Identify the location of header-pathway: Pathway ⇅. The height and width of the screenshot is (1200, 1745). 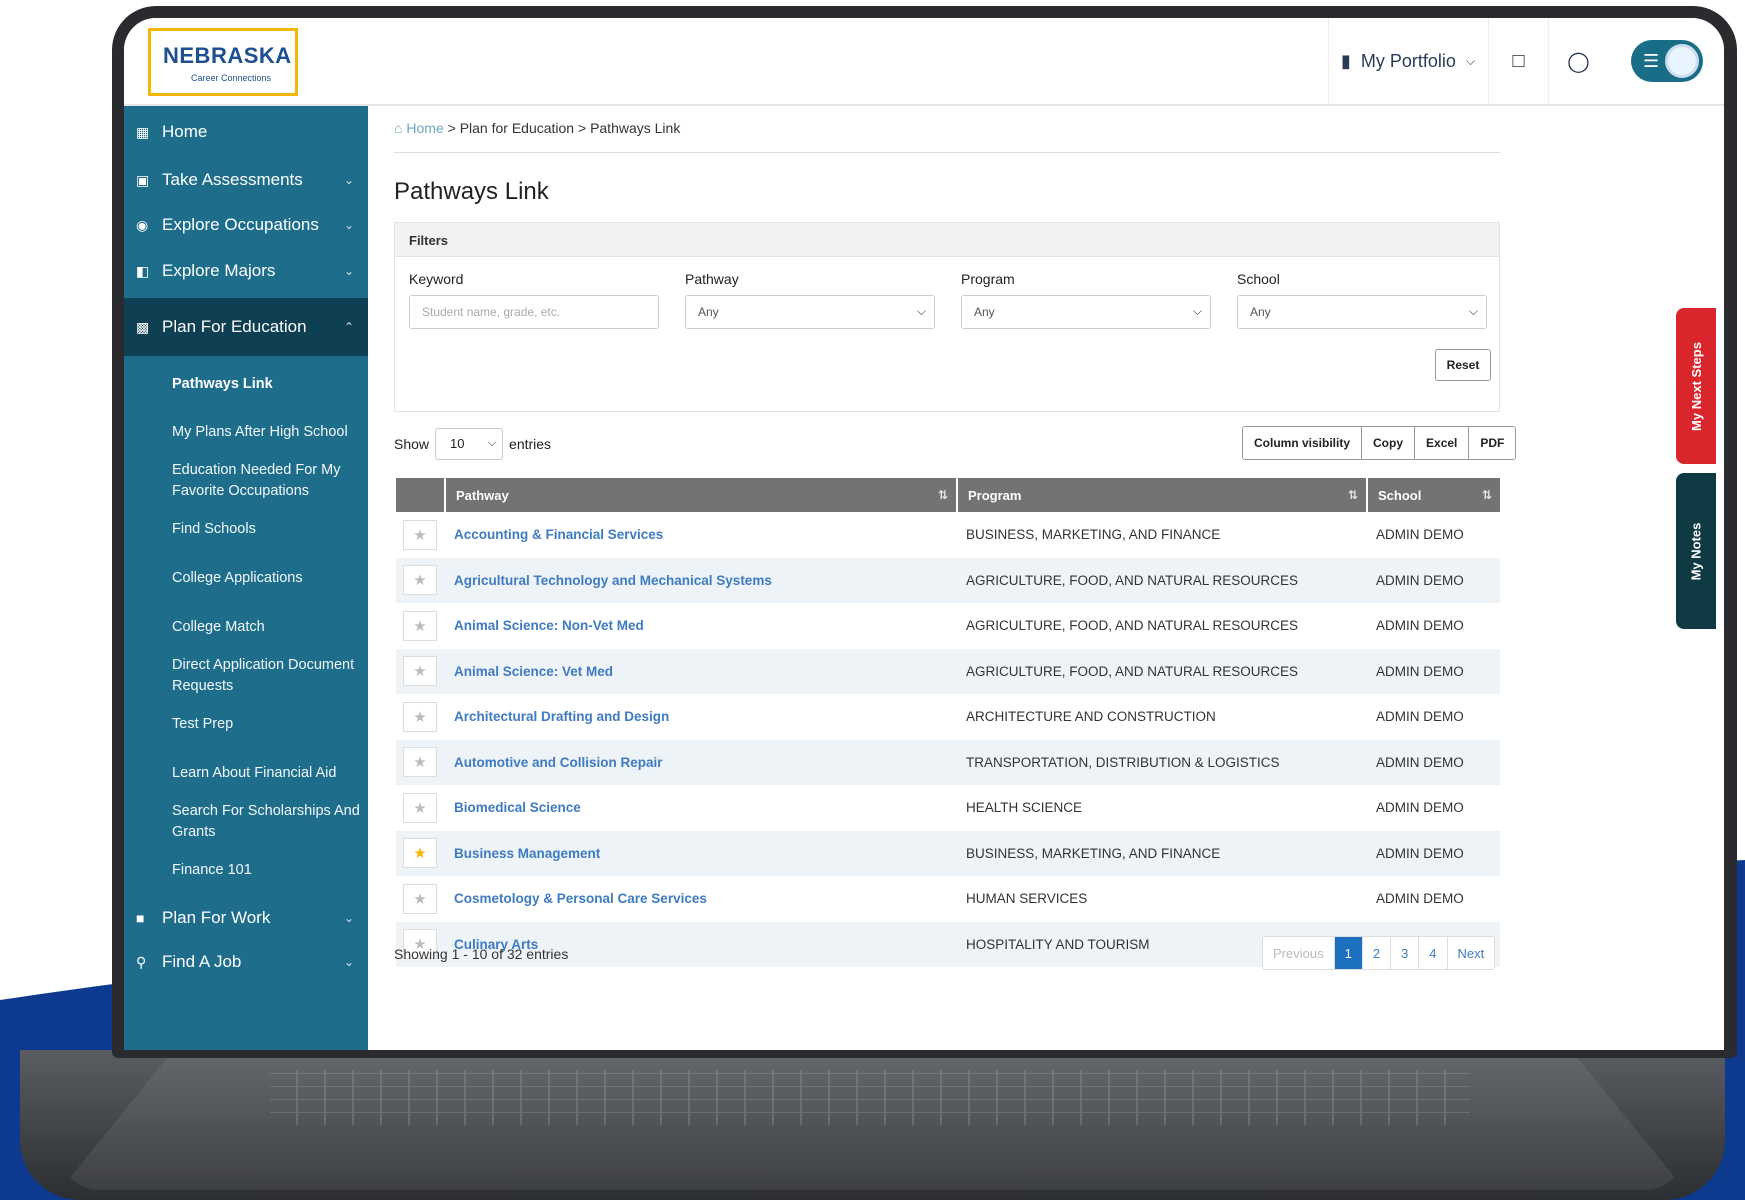
(700, 495).